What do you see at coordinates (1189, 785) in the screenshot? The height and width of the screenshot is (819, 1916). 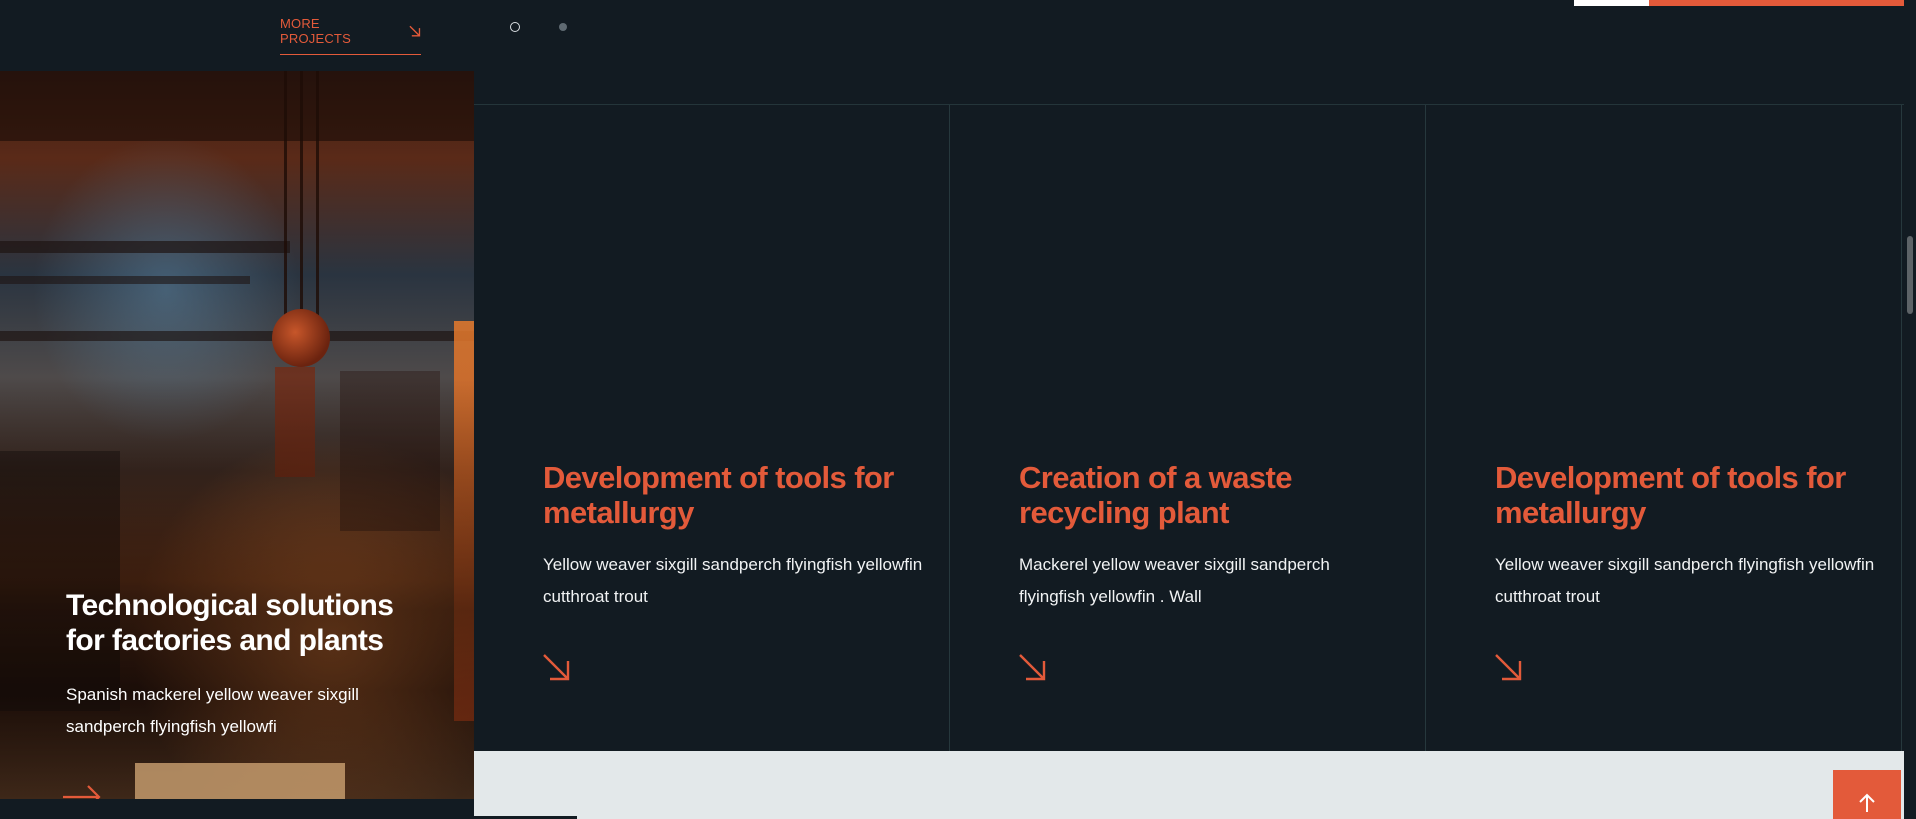 I see `next-section-band` at bounding box center [1189, 785].